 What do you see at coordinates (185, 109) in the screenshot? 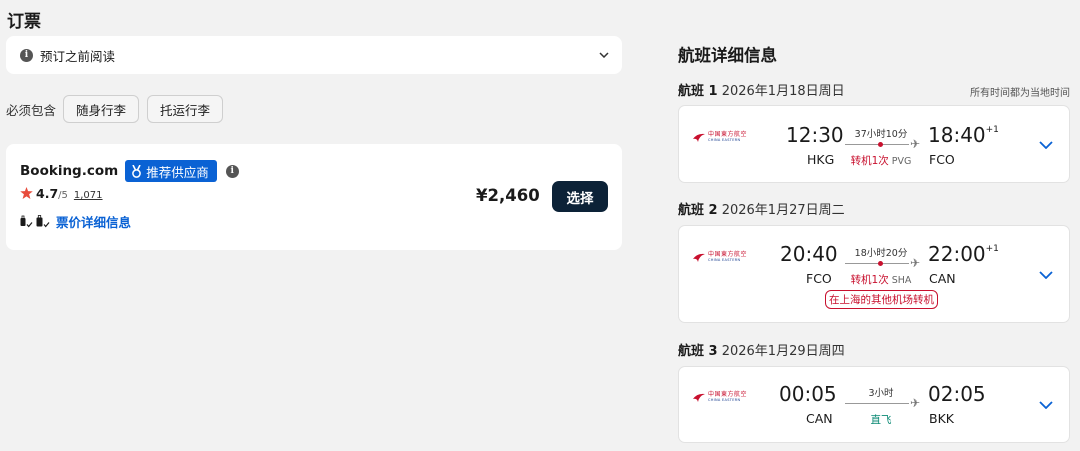
I see `checked-bag-chip: 托运行李` at bounding box center [185, 109].